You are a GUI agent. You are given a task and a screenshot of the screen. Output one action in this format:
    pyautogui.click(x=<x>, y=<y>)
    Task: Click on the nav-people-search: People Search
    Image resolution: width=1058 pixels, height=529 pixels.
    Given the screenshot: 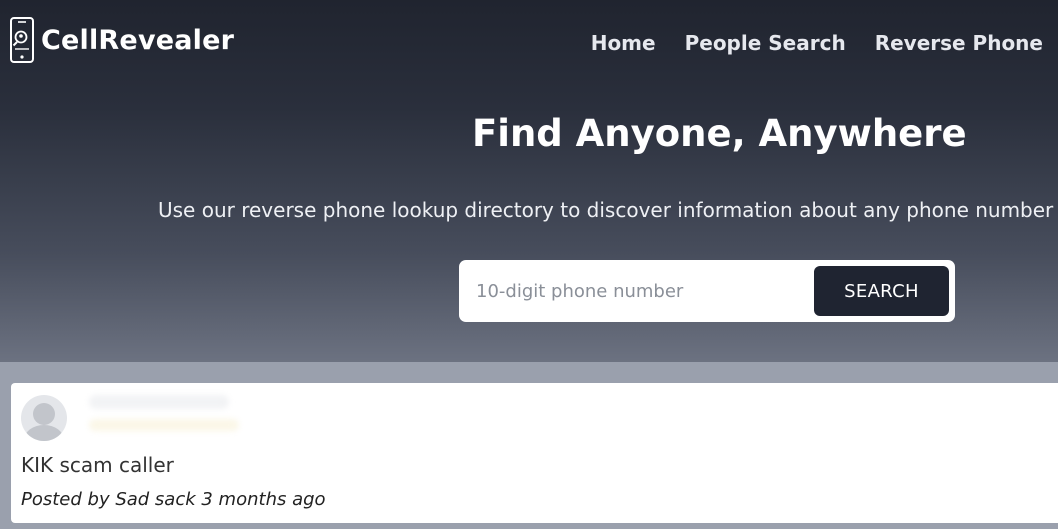 What is the action you would take?
    pyautogui.click(x=765, y=43)
    